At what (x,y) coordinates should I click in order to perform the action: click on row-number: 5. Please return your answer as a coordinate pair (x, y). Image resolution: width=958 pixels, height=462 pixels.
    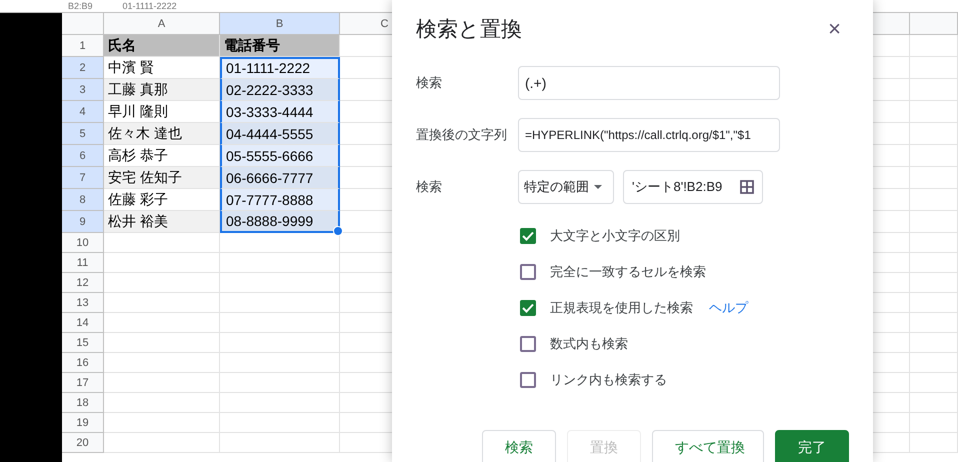
    Looking at the image, I should click on (83, 134).